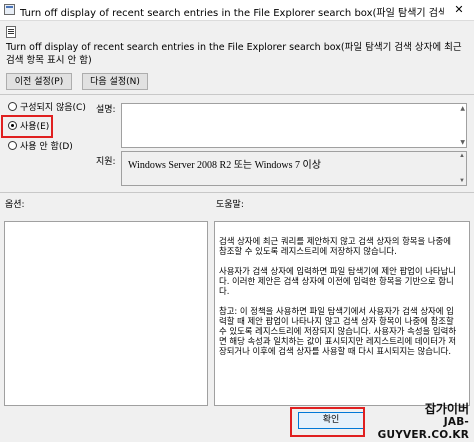 Image resolution: width=474 pixels, height=442 pixels. What do you see at coordinates (423, 428) in the screenshot?
I see `watermark-url: JAB-GUYVER.CO.KR` at bounding box center [423, 428].